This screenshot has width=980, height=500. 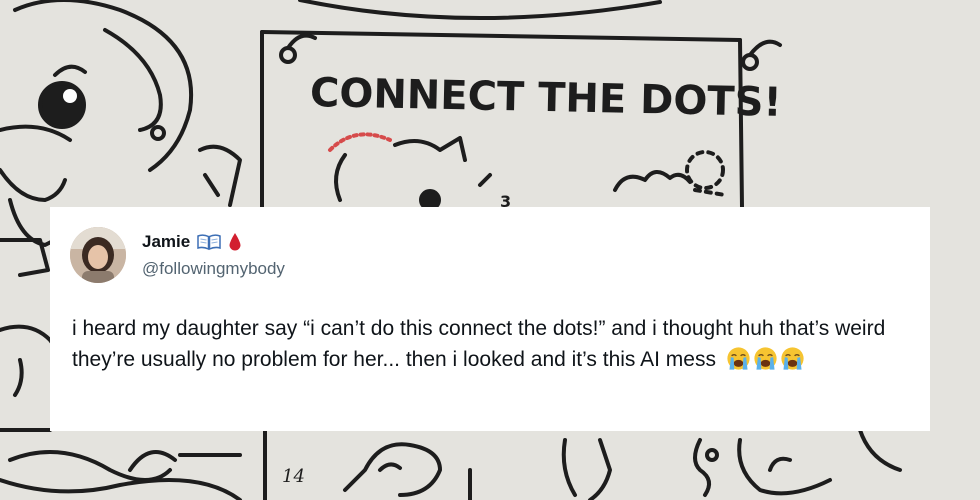 What do you see at coordinates (293, 476) in the screenshot?
I see `dot-number-label: 14` at bounding box center [293, 476].